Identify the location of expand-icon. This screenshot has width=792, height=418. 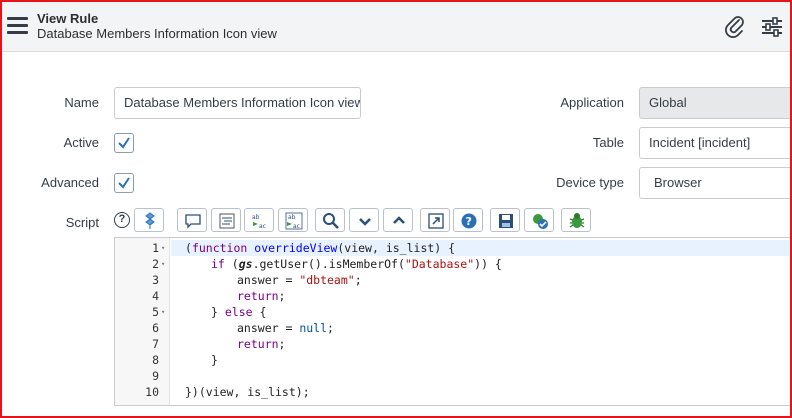
(436, 221).